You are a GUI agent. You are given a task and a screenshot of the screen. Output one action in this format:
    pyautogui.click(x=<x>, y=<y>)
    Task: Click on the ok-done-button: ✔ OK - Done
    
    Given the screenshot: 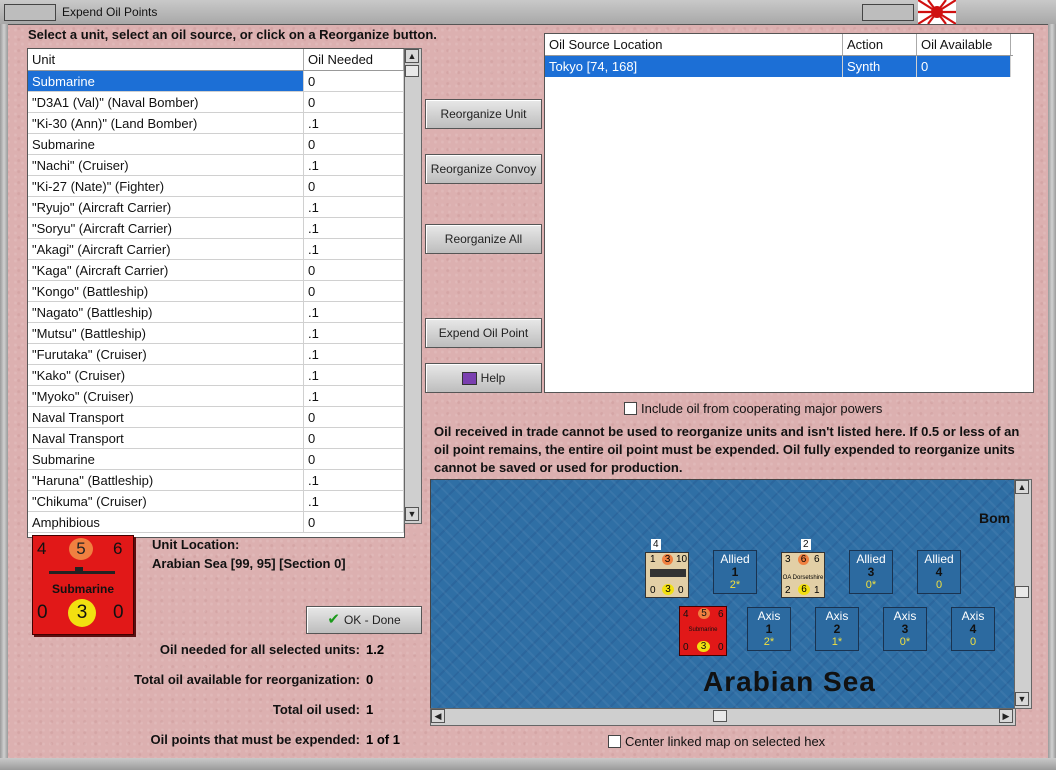 What is the action you would take?
    pyautogui.click(x=364, y=620)
    